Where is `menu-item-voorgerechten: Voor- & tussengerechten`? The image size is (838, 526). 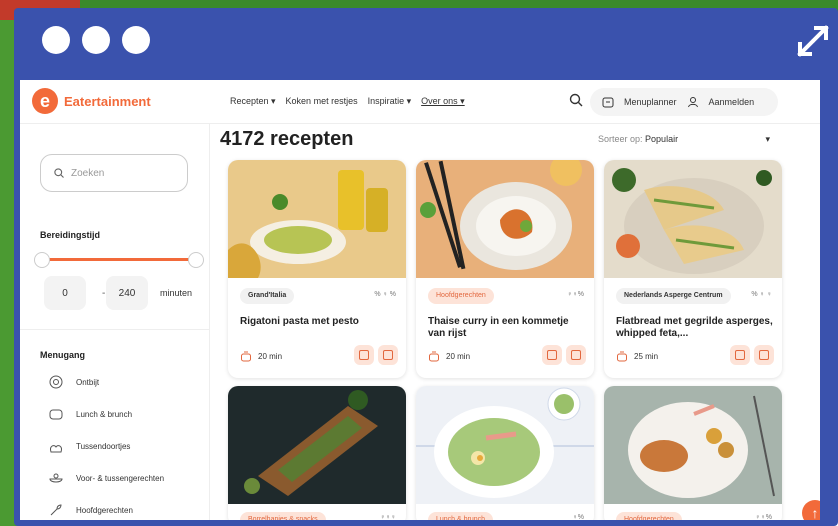
menu-item-voorgerechten: Voor- & tussengerechten is located at coordinates (106, 478).